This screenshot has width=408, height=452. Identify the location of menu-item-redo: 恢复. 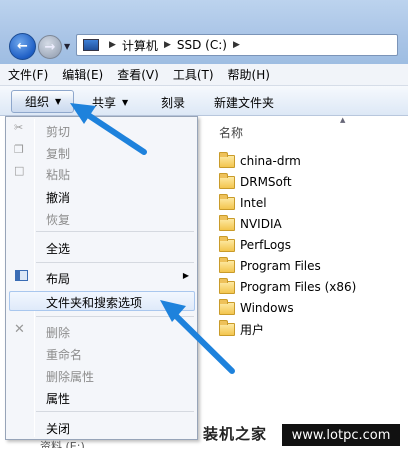
(58, 219).